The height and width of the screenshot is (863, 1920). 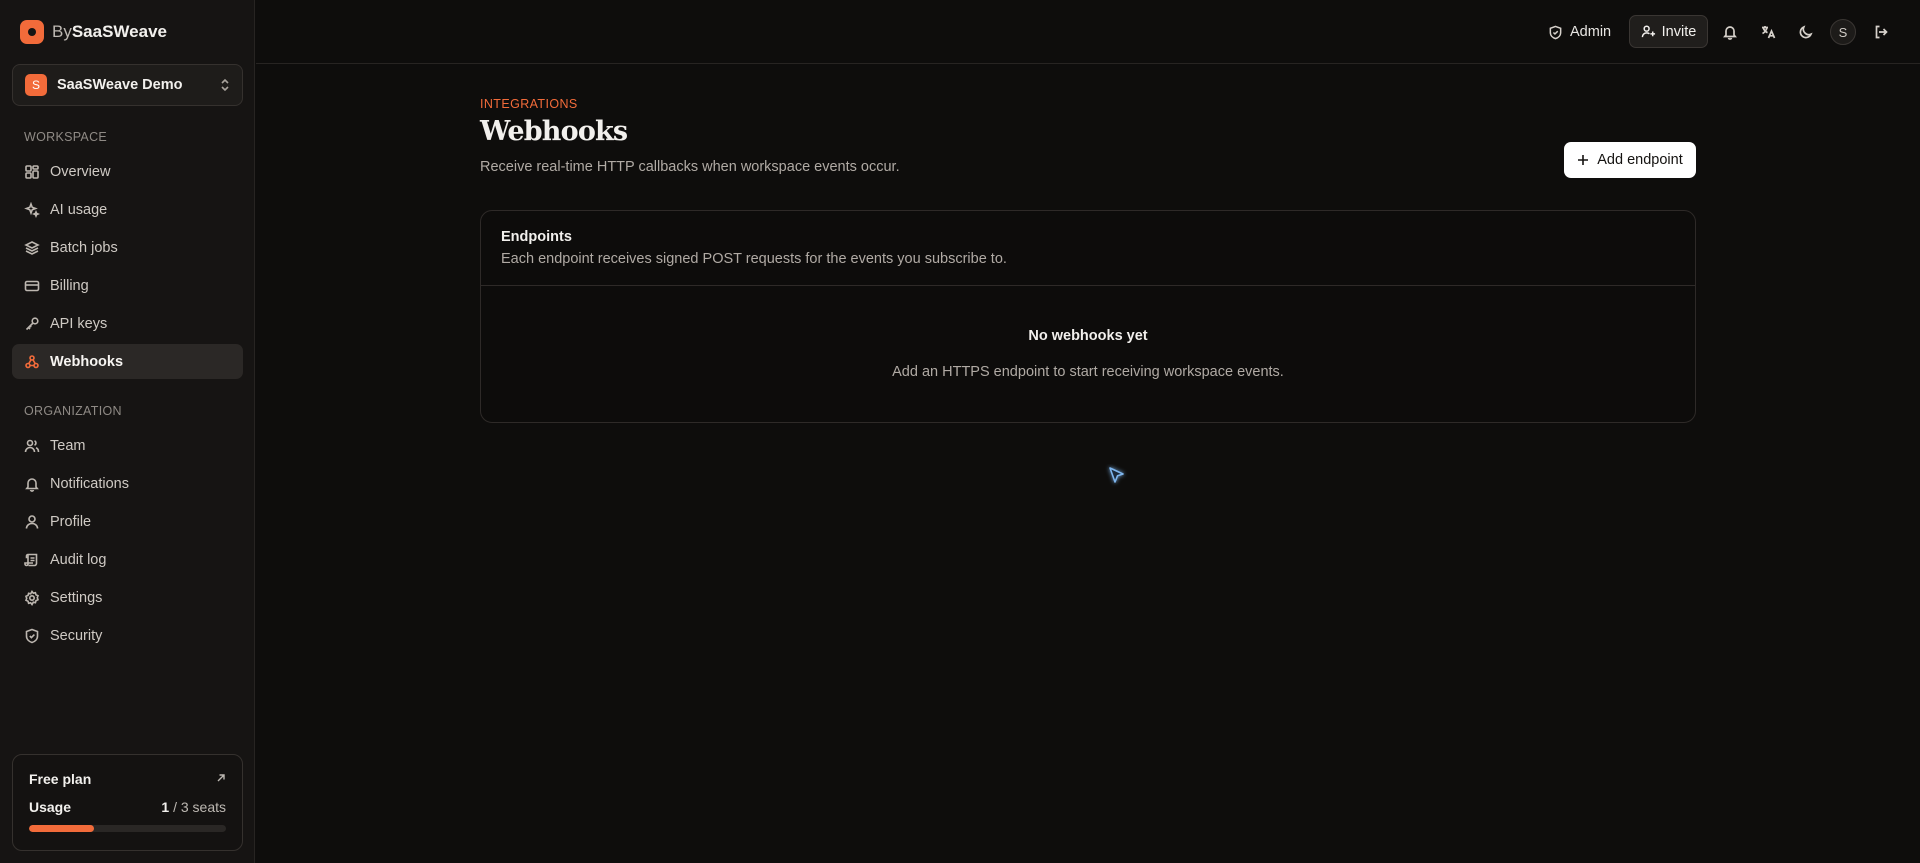 What do you see at coordinates (32, 32) in the screenshot?
I see `brand-logo-icon` at bounding box center [32, 32].